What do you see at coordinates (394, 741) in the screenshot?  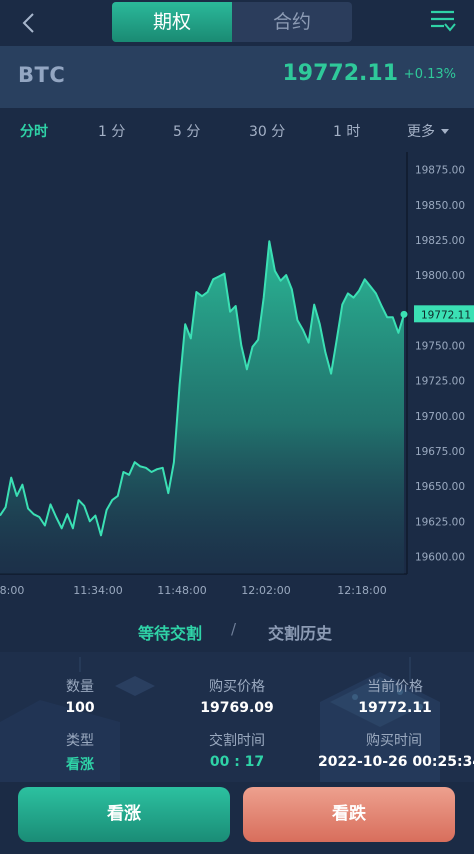 I see `field-buy-time-label: 购买时间` at bounding box center [394, 741].